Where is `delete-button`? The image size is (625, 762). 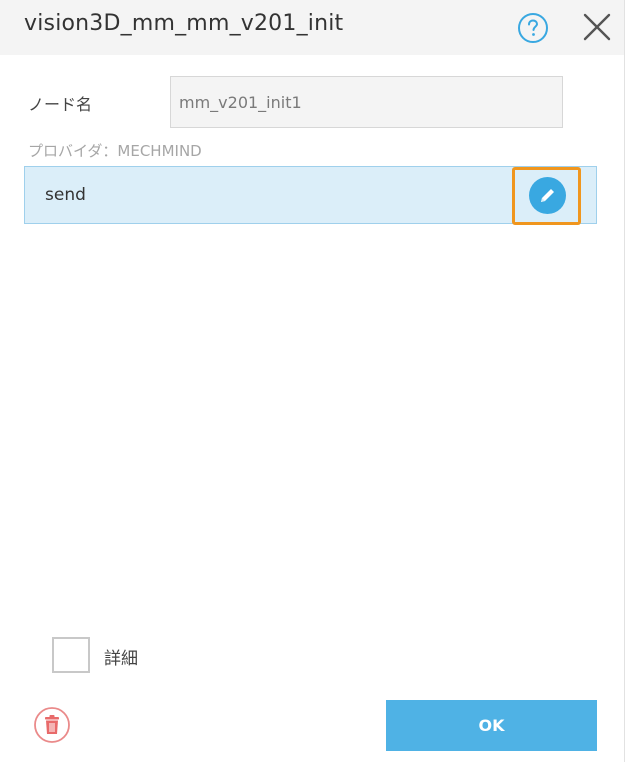
delete-button is located at coordinates (52, 725).